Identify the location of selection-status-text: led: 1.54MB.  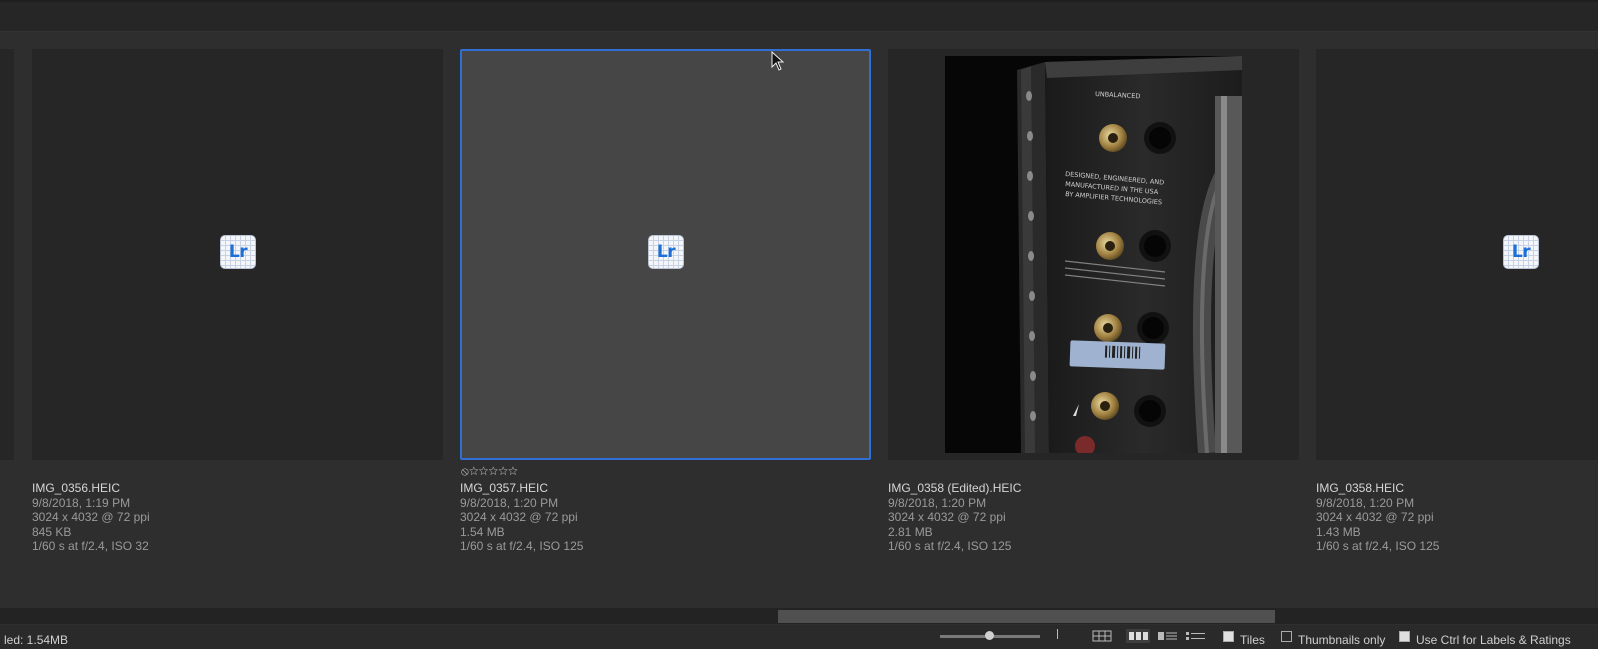
(36, 640).